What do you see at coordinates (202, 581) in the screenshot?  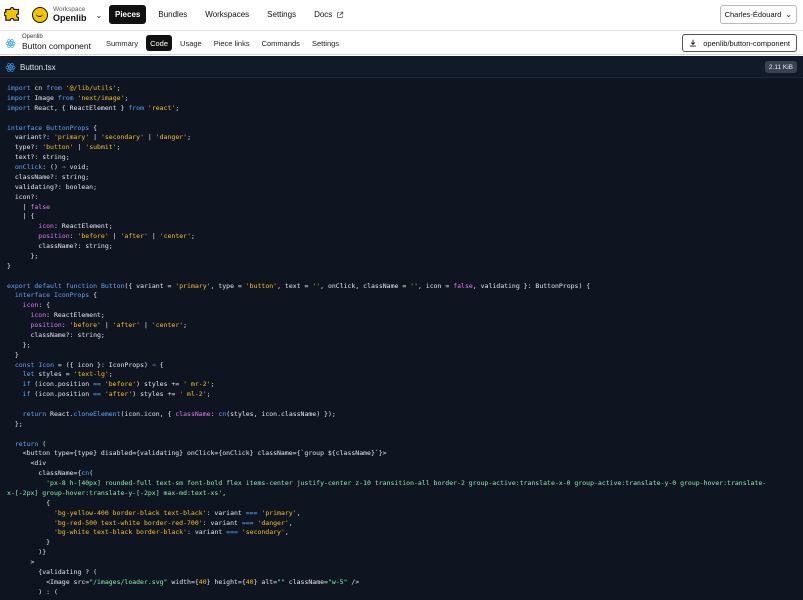 I see `code-token: 40` at bounding box center [202, 581].